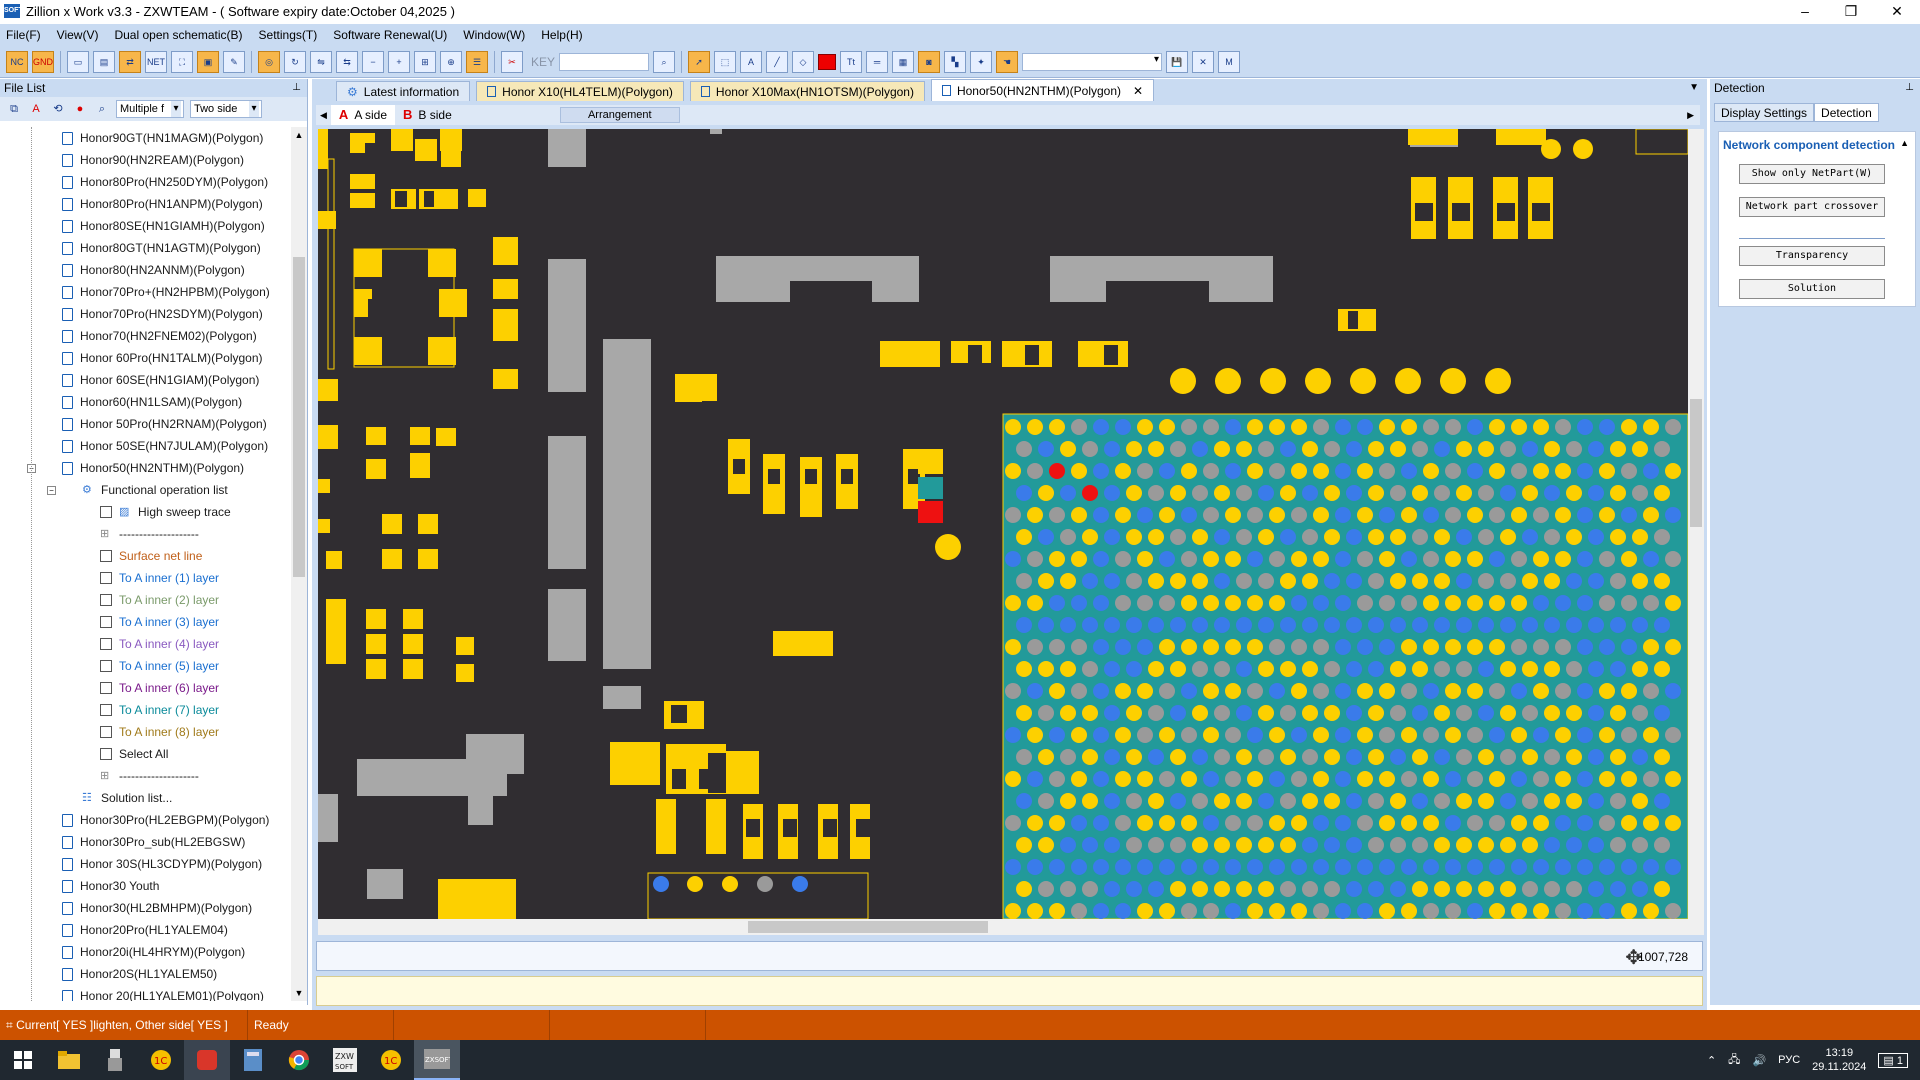 This screenshot has height=1080, width=1920. I want to click on tab-honor-x10: Honor X10(HL4TELM)(Polygon), so click(580, 91).